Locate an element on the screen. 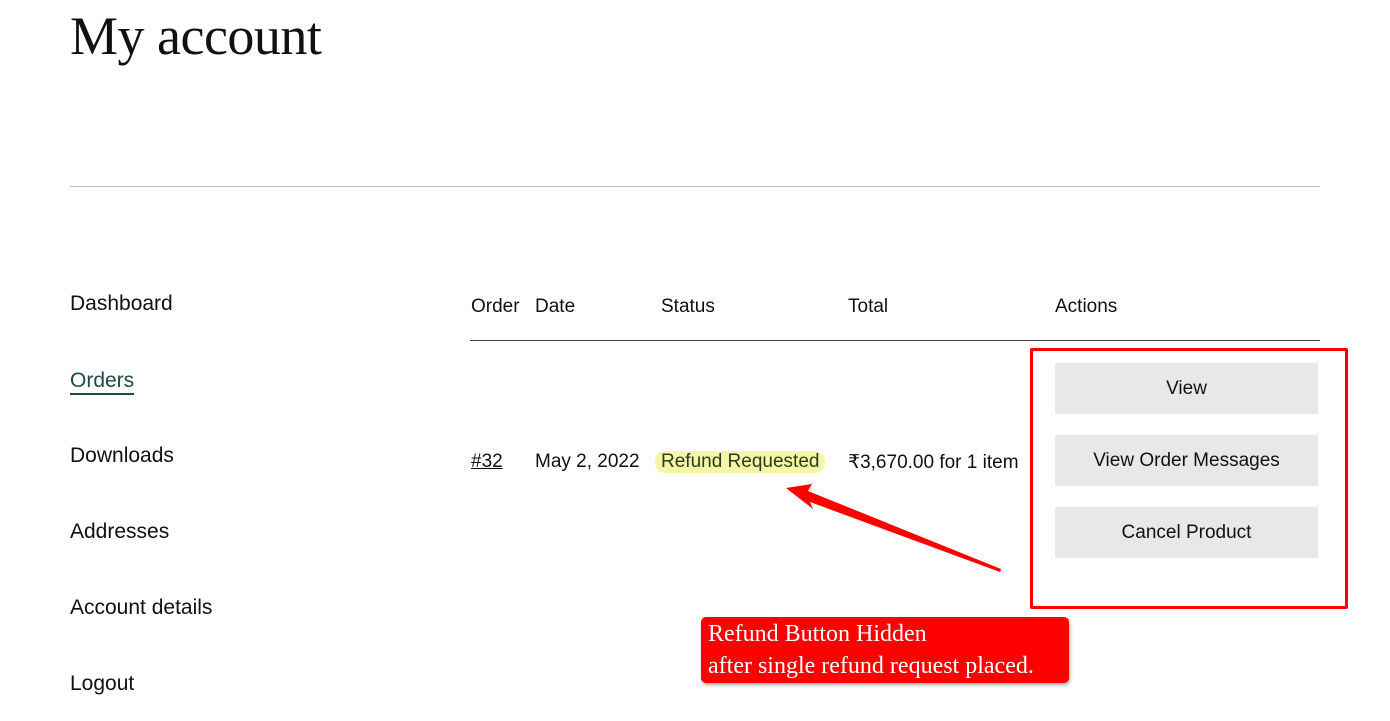 The image size is (1390, 721). column-header-status: Status is located at coordinates (688, 306).